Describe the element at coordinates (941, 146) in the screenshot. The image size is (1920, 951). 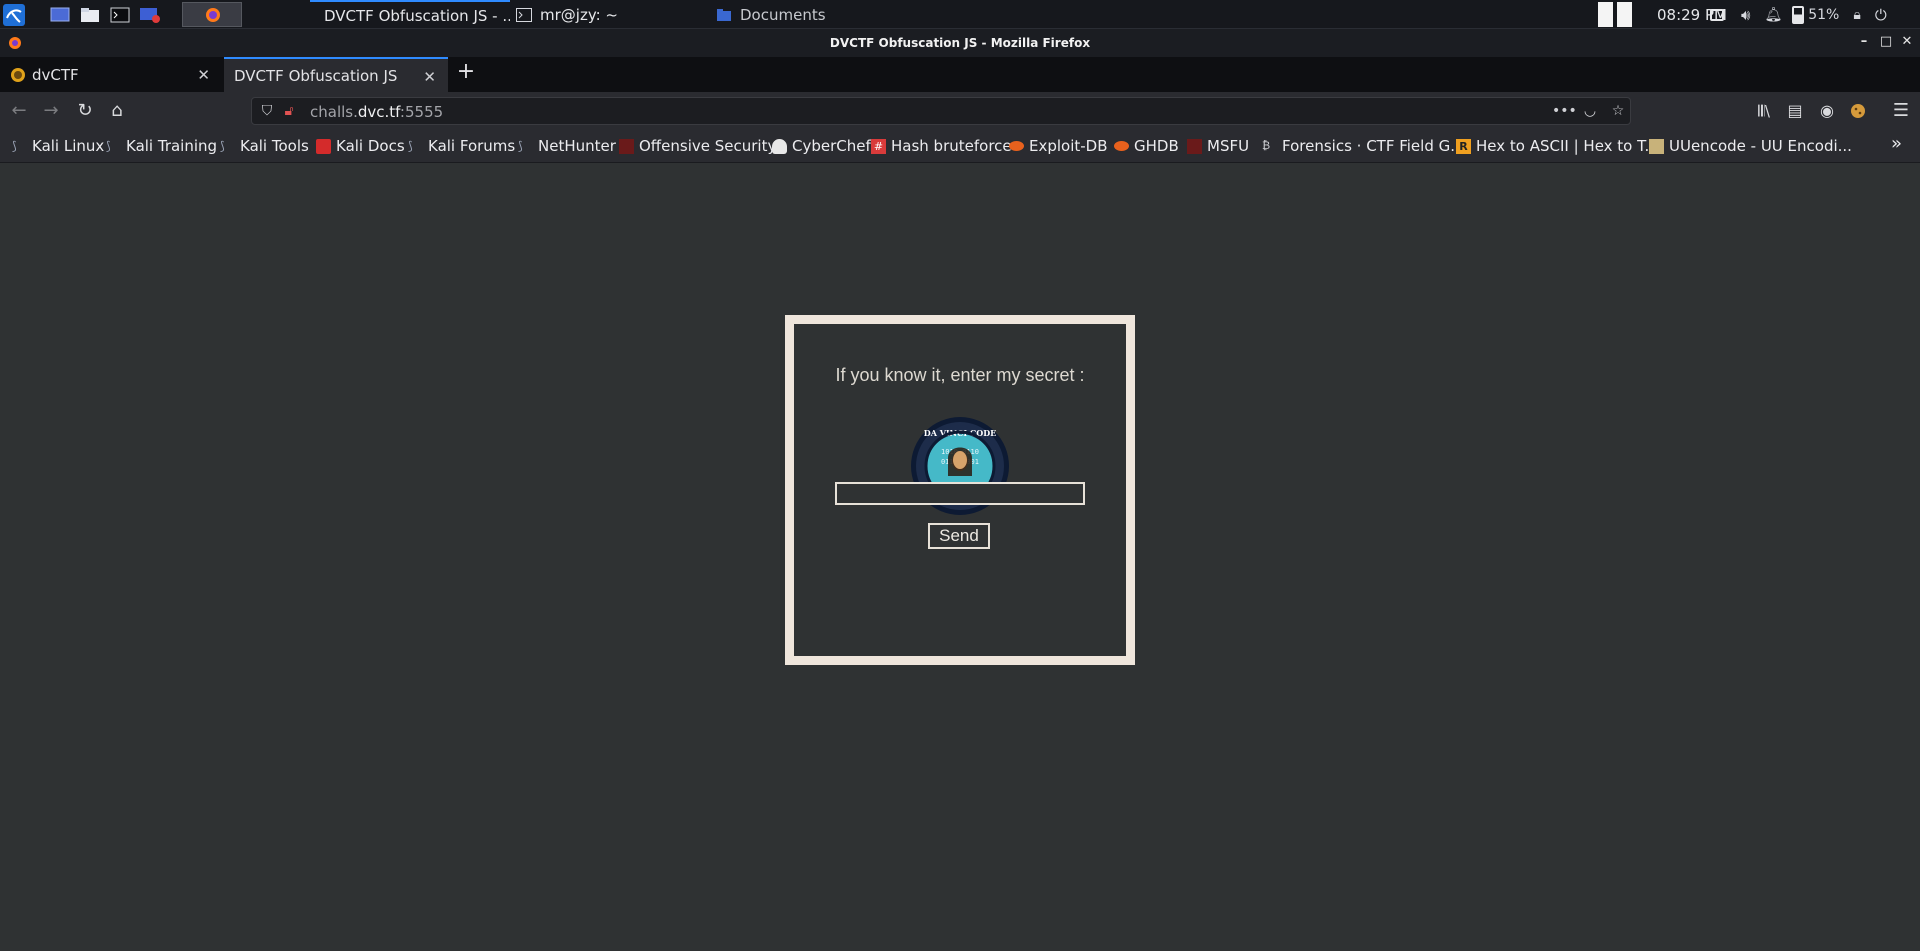
I see `bookmark-hash-bruteforce: # Hash bruteforce` at that location.